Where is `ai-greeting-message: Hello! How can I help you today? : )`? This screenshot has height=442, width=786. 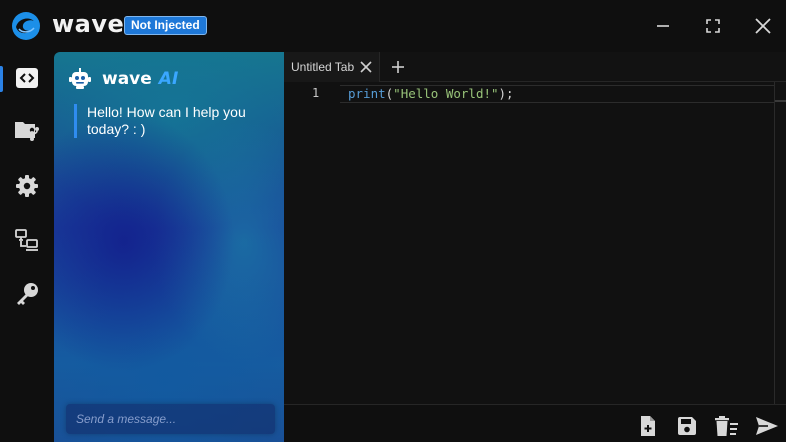 ai-greeting-message: Hello! How can I help you today? : ) is located at coordinates (172, 121).